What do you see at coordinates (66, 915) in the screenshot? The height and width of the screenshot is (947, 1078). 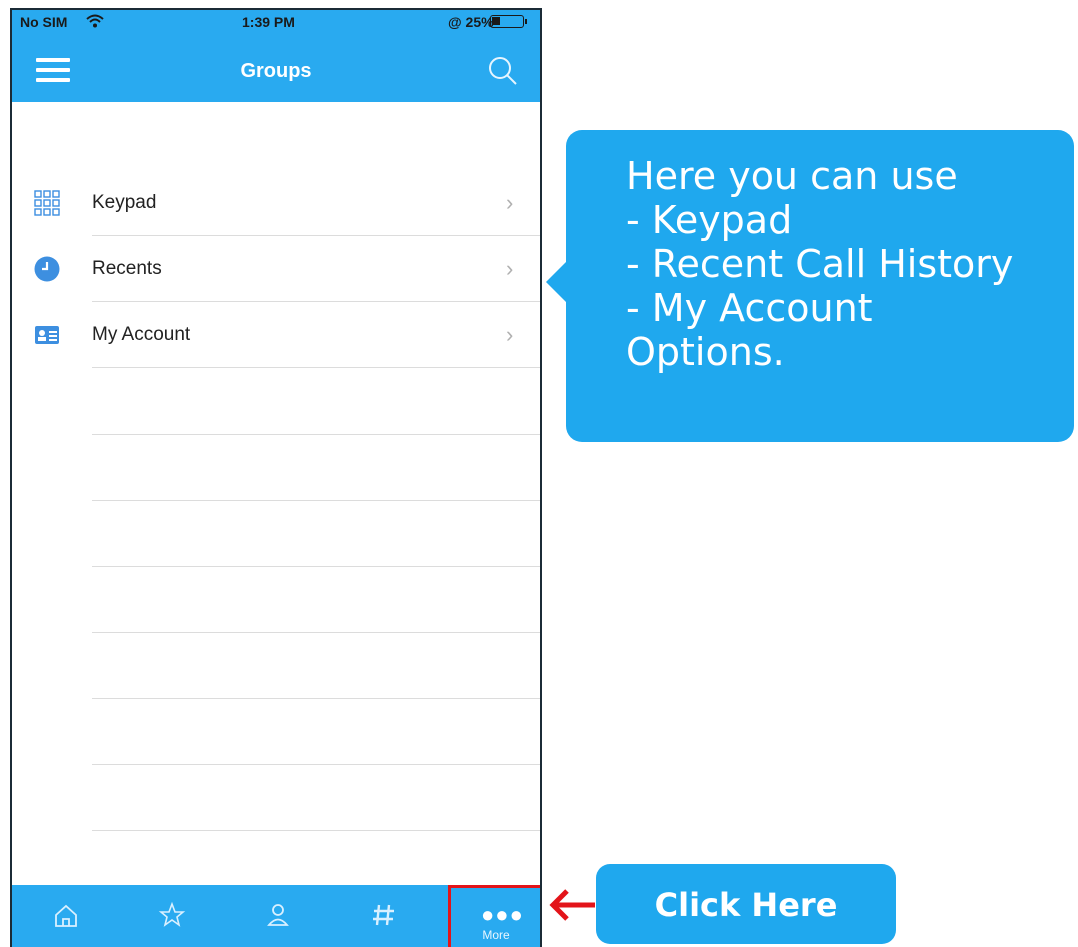 I see `home-icon` at bounding box center [66, 915].